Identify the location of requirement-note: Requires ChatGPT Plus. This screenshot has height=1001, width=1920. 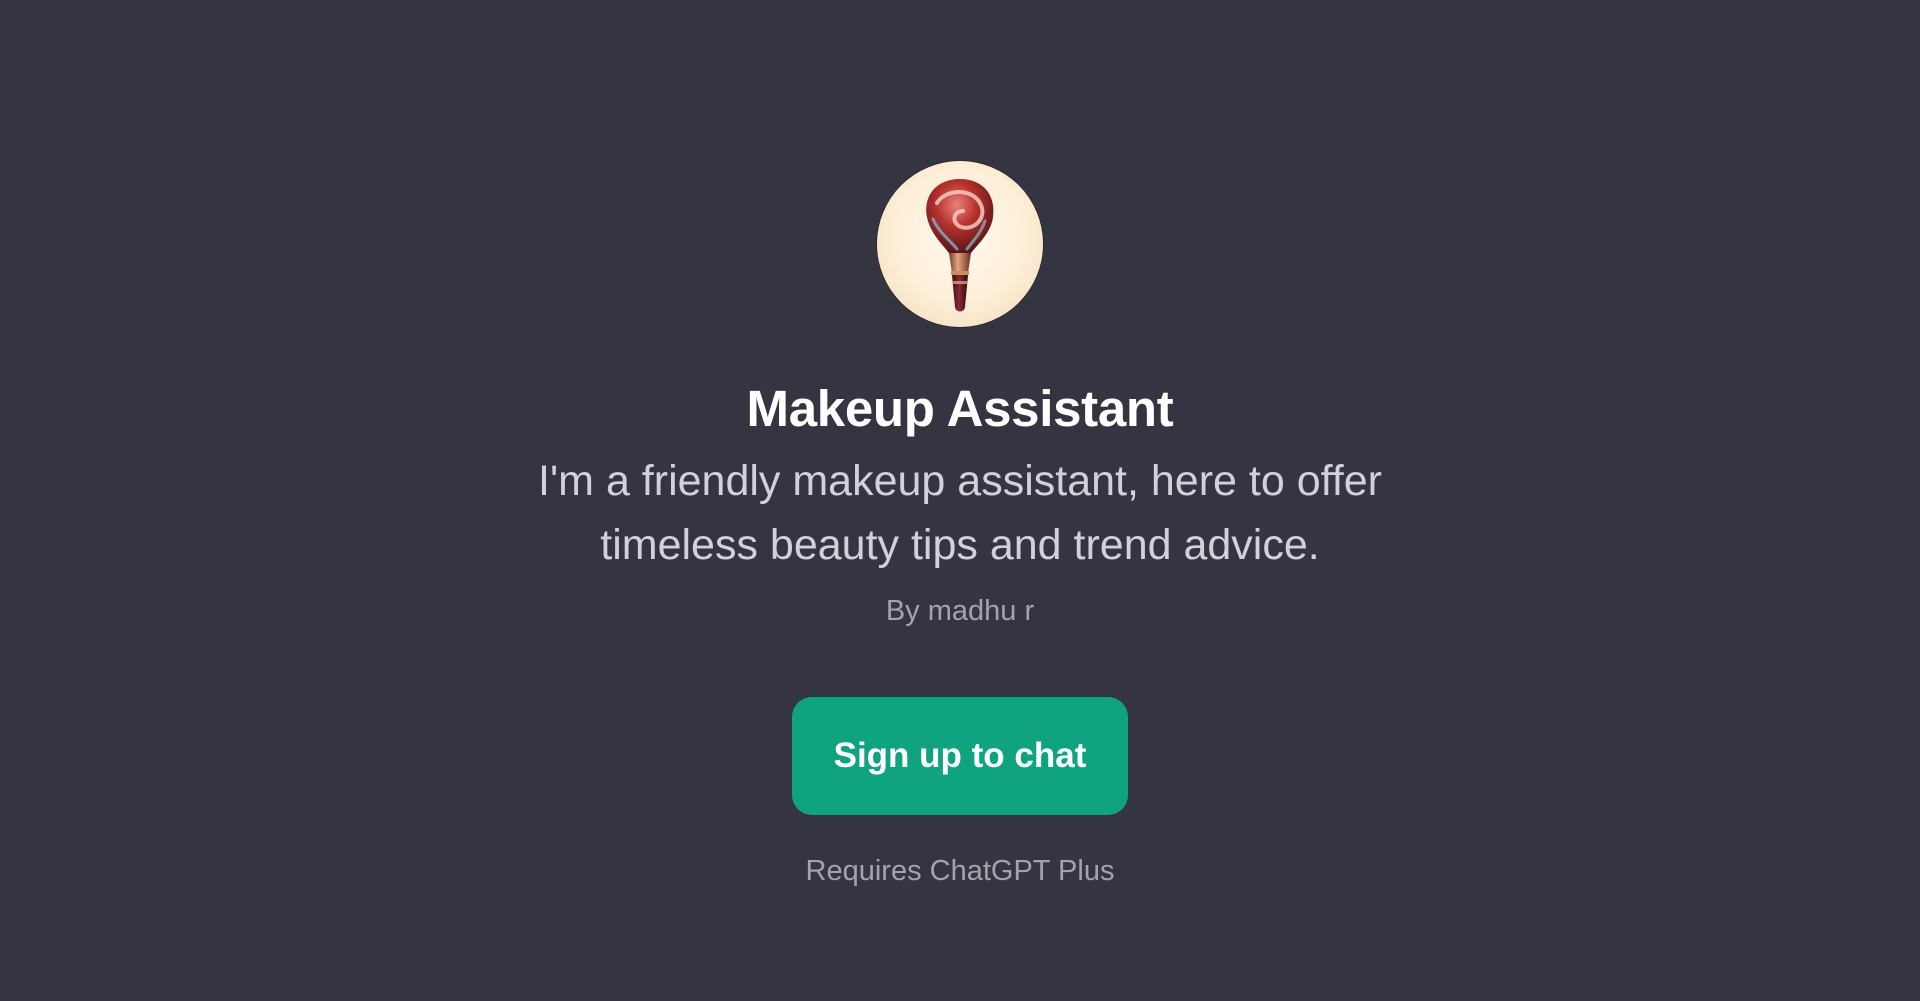
(960, 871).